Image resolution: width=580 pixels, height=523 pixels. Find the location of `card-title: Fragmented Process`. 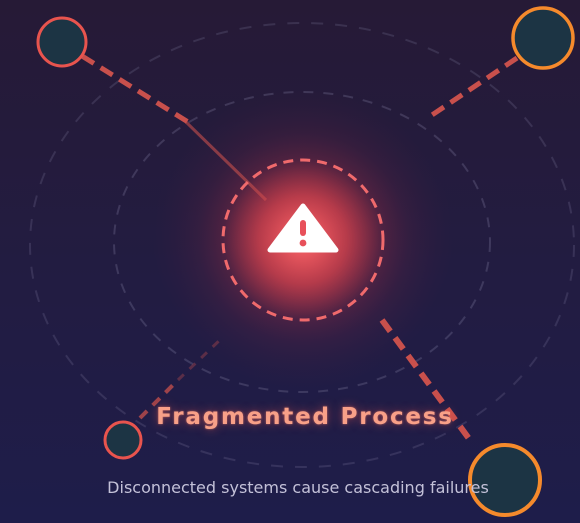

card-title: Fragmented Process is located at coordinates (305, 417).